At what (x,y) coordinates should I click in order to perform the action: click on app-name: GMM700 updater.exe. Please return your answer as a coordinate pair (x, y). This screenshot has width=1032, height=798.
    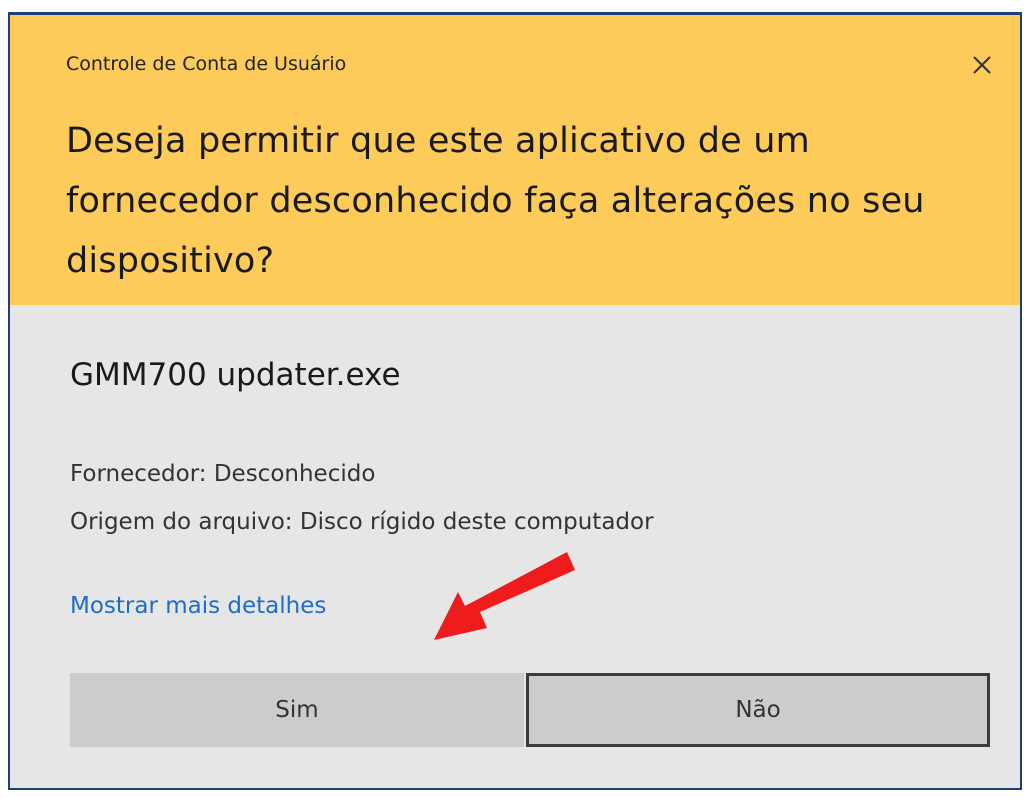
    Looking at the image, I should click on (235, 375).